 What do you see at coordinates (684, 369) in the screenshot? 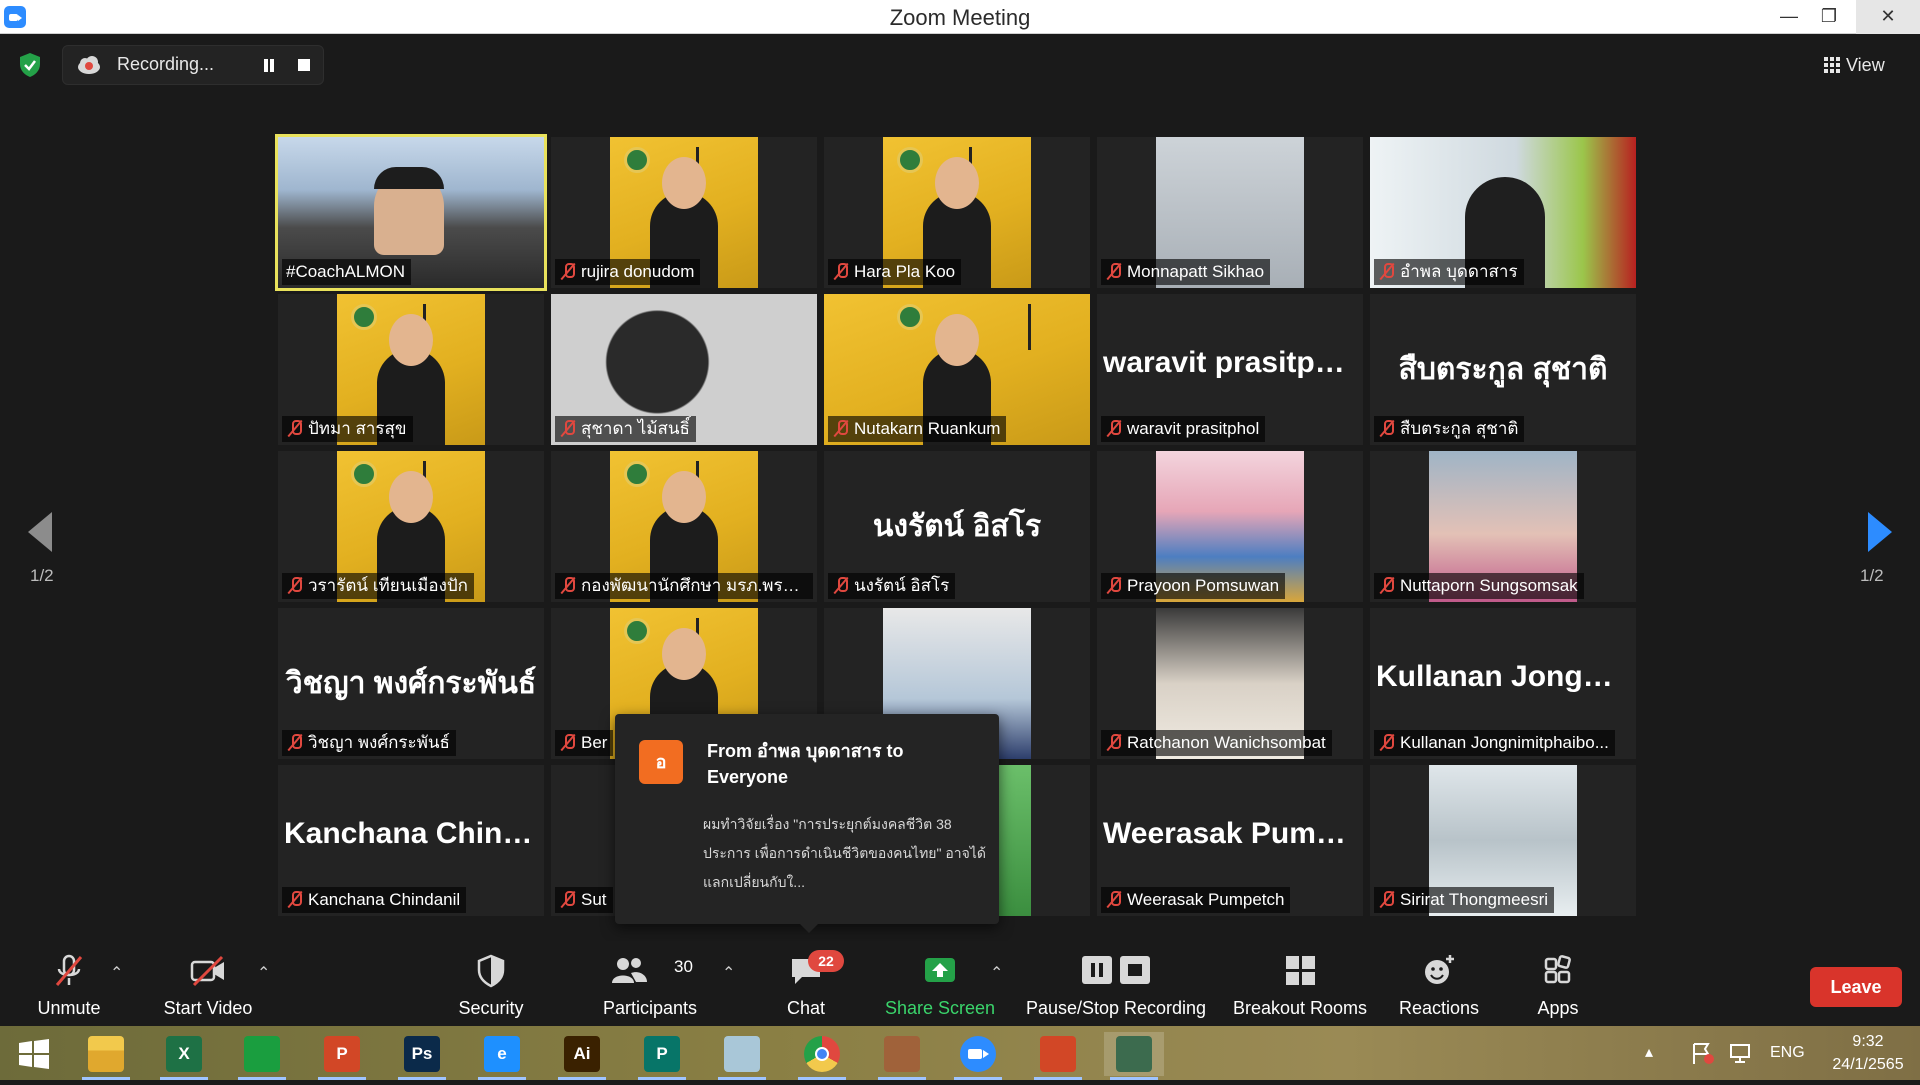
I see `participant-tile: สุชาดา ไม้สนธิ์` at bounding box center [684, 369].